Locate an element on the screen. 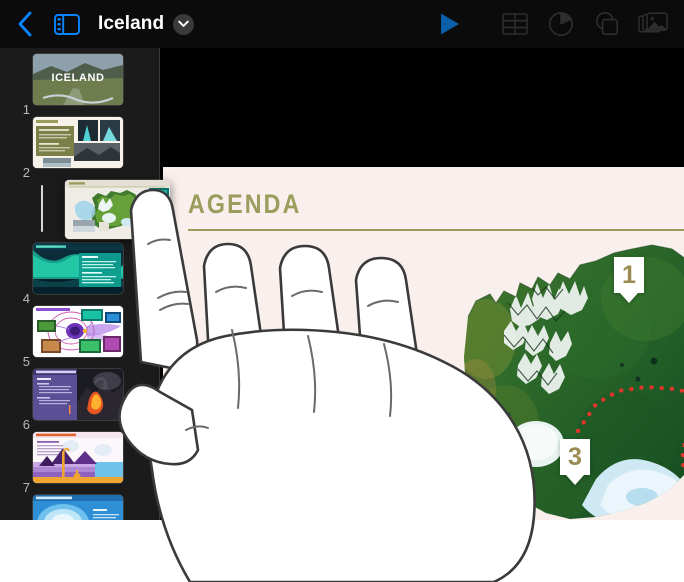  back-button is located at coordinates (25, 24).